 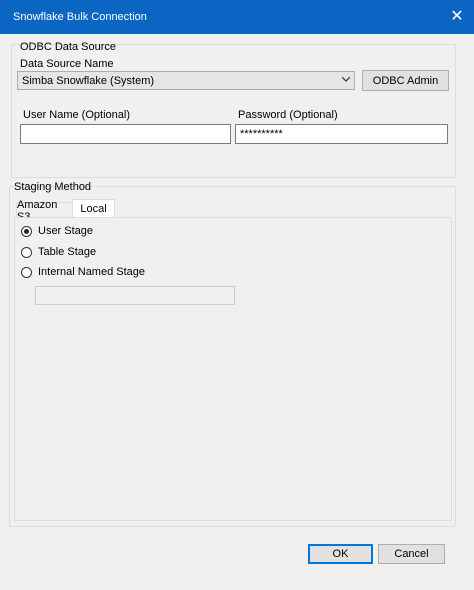 I want to click on title-bar: Snowflake Bulk Connection ✕, so click(x=237, y=17).